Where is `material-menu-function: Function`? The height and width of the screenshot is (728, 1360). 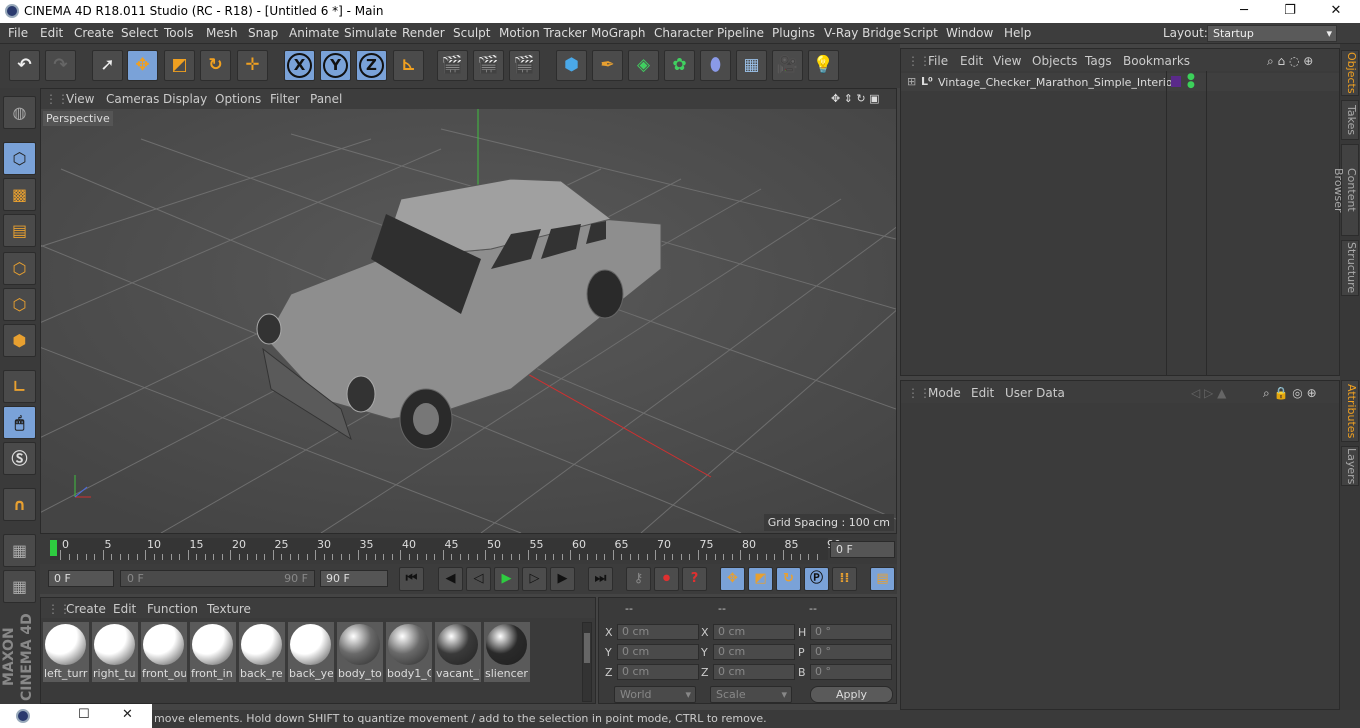
material-menu-function: Function is located at coordinates (172, 609).